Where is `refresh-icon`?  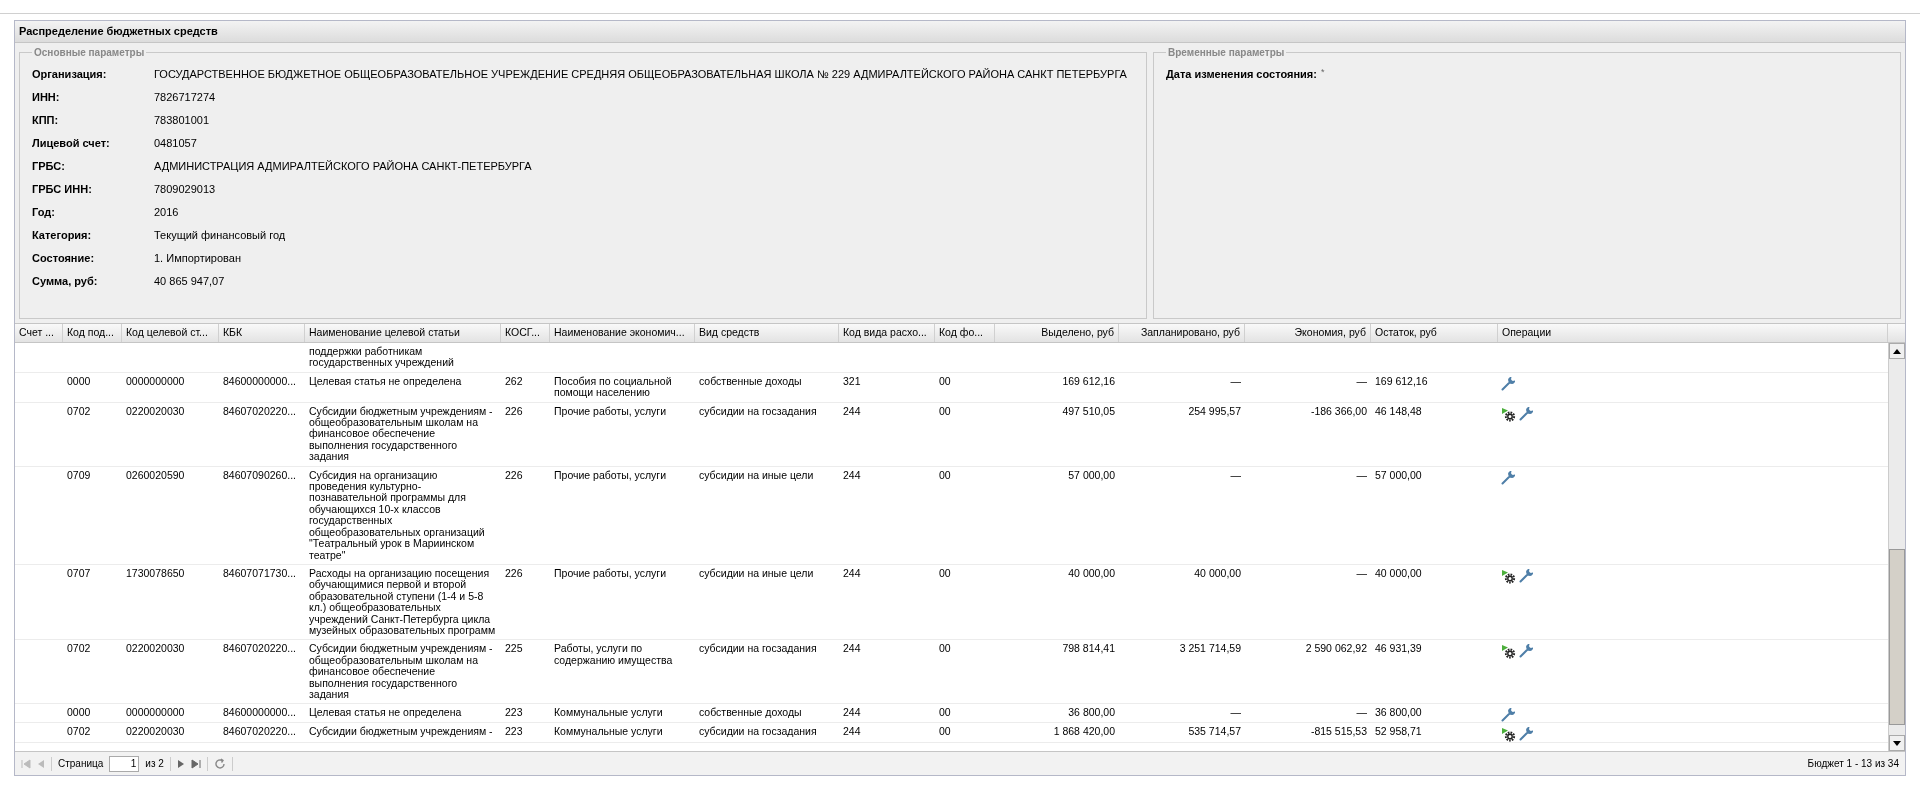 refresh-icon is located at coordinates (219, 763).